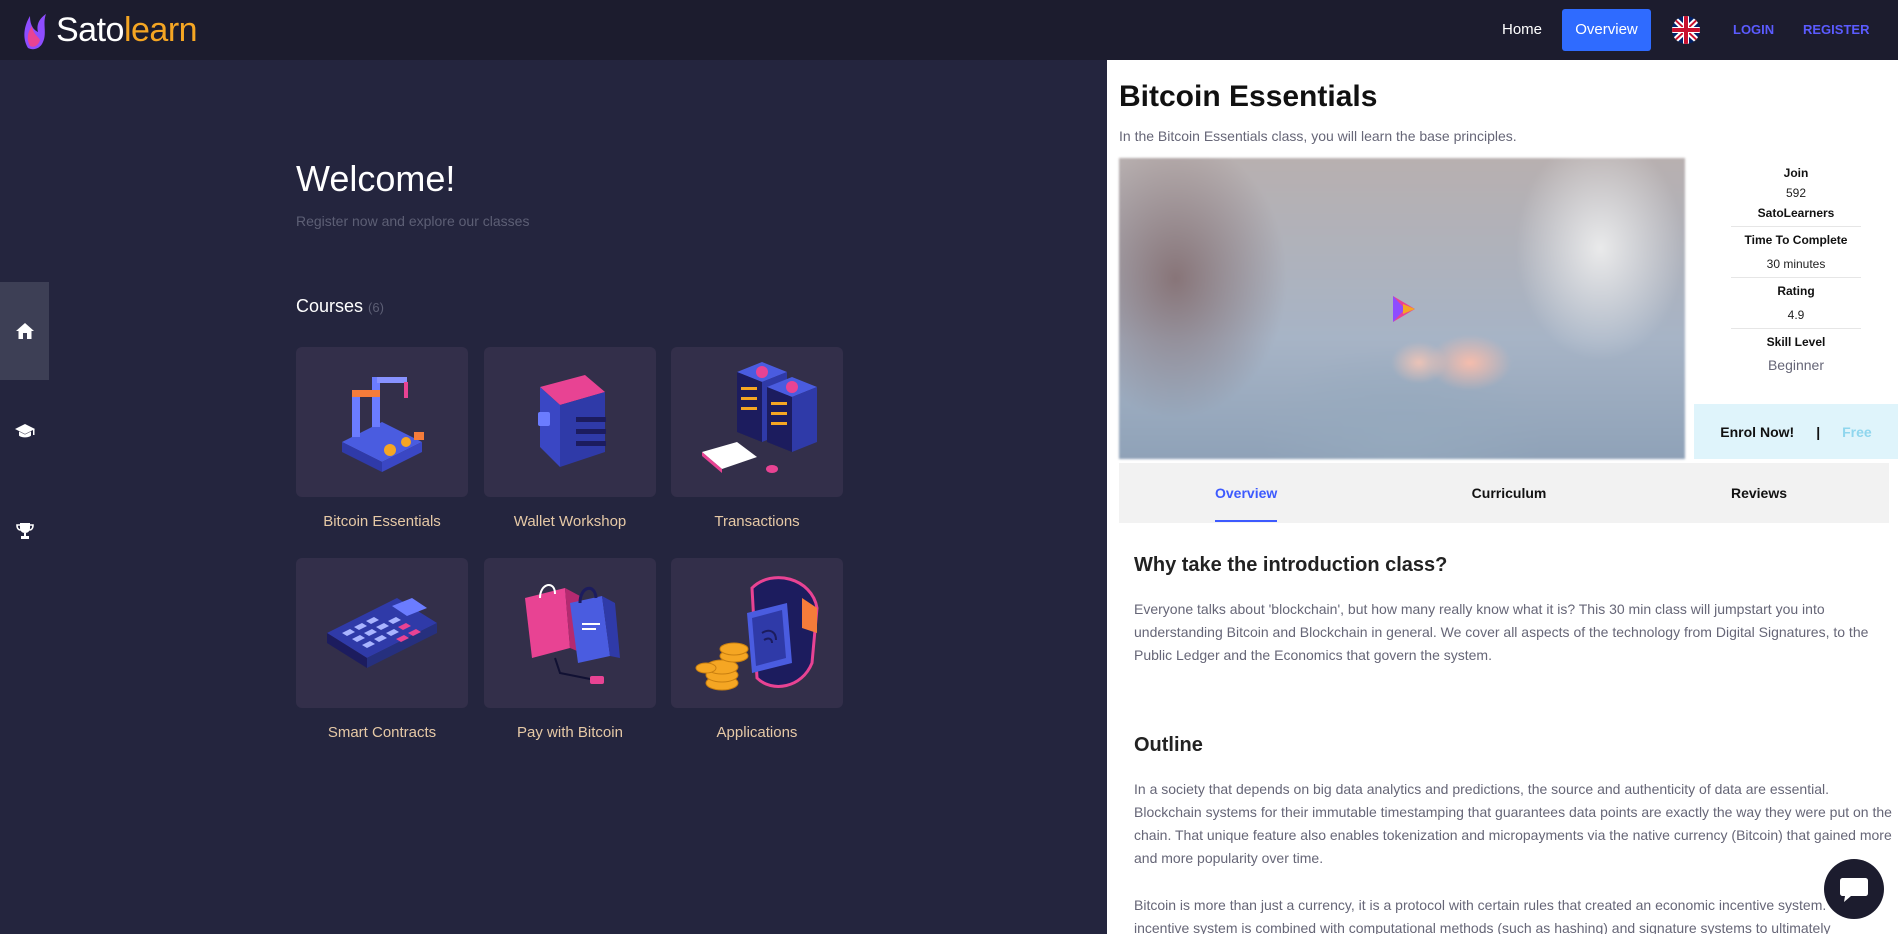  What do you see at coordinates (1796, 264) in the screenshot?
I see `time-value: 30 minutes` at bounding box center [1796, 264].